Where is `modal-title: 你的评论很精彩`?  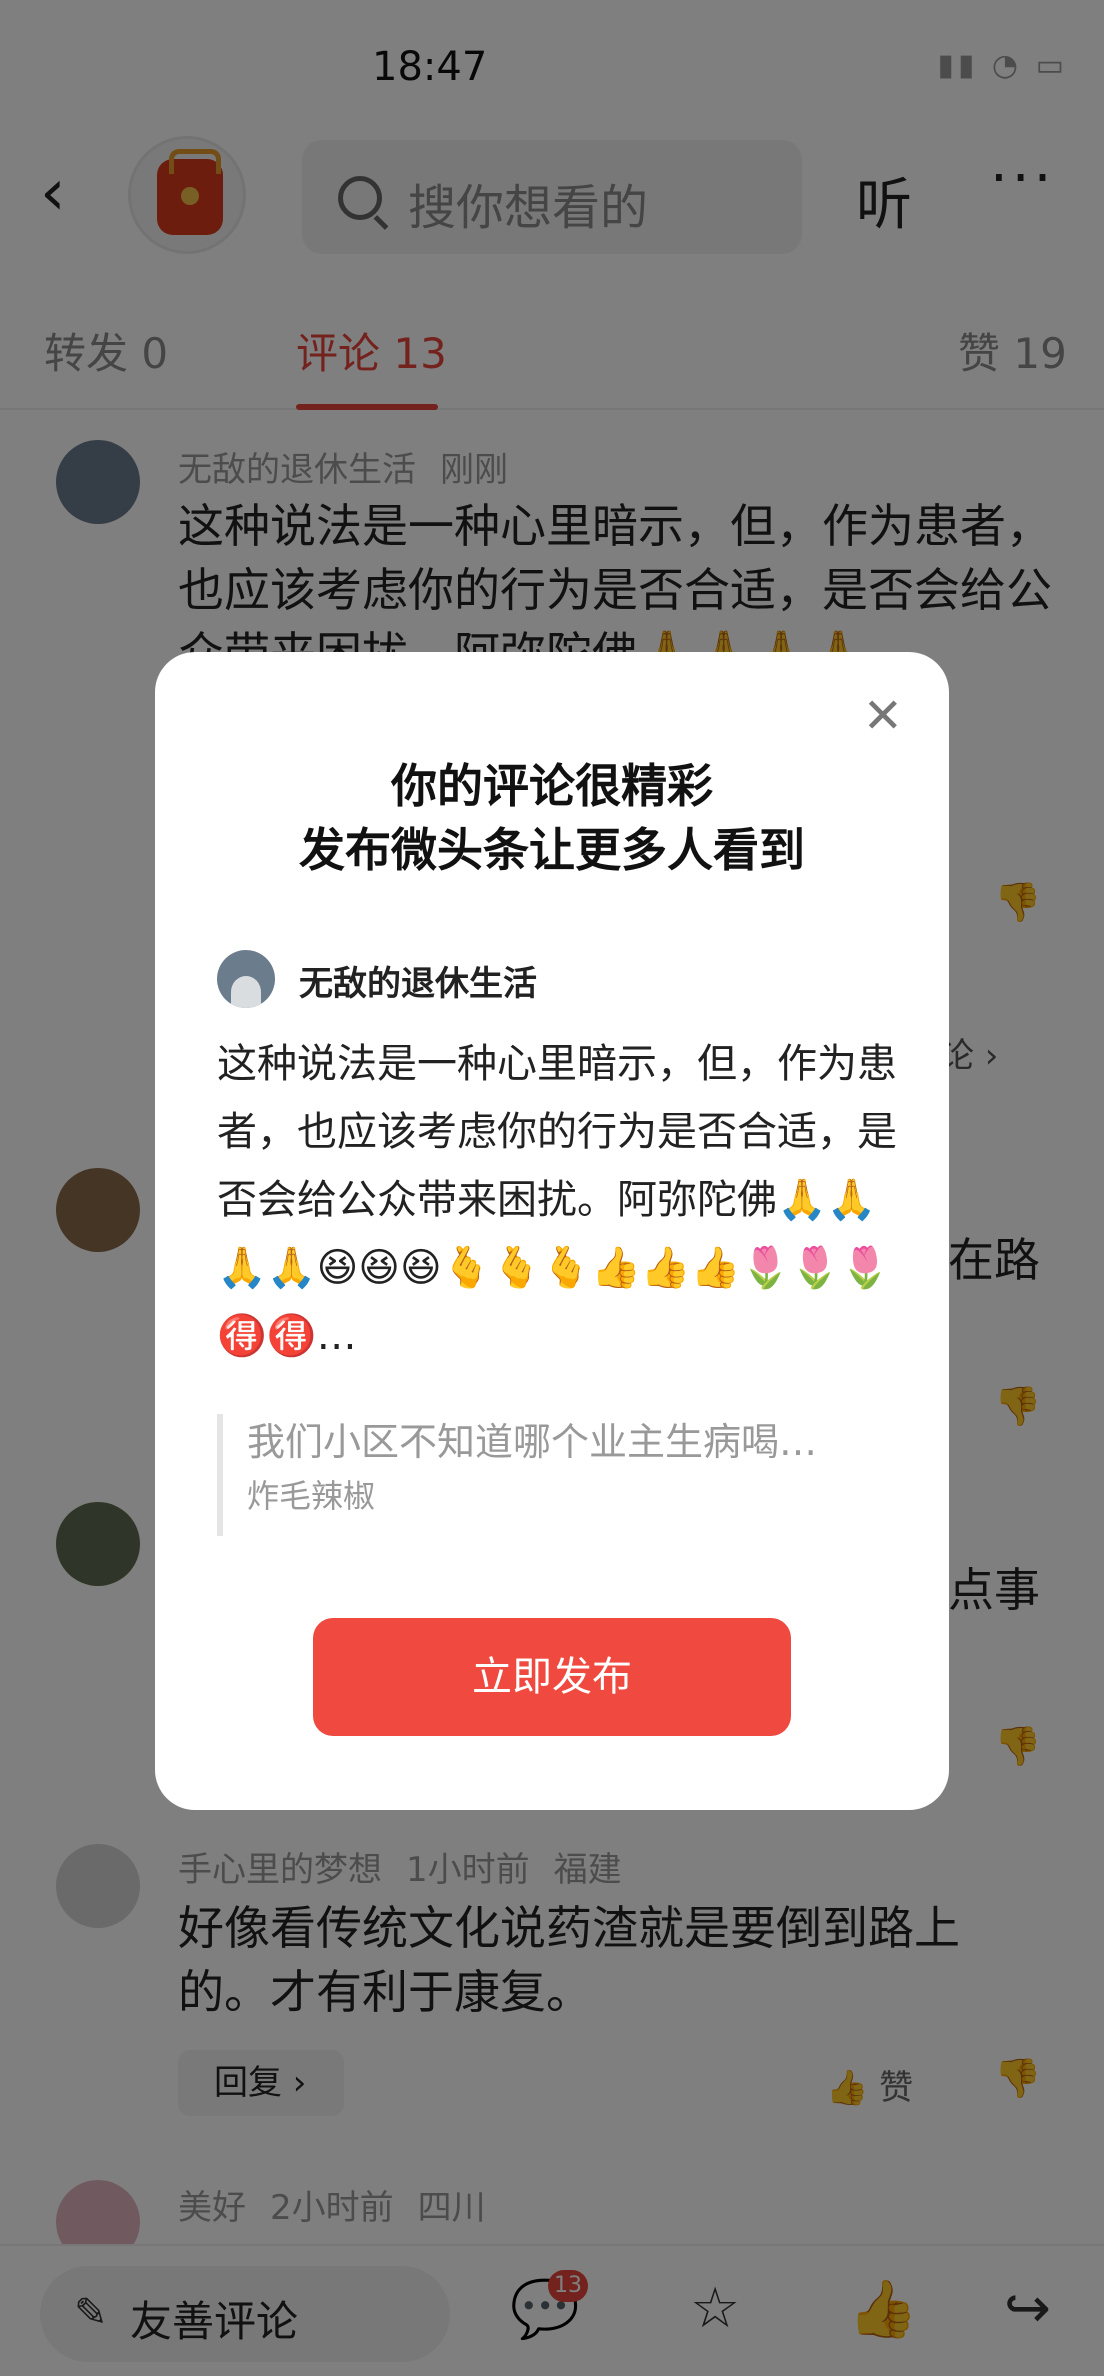 modal-title: 你的评论很精彩 is located at coordinates (552, 786).